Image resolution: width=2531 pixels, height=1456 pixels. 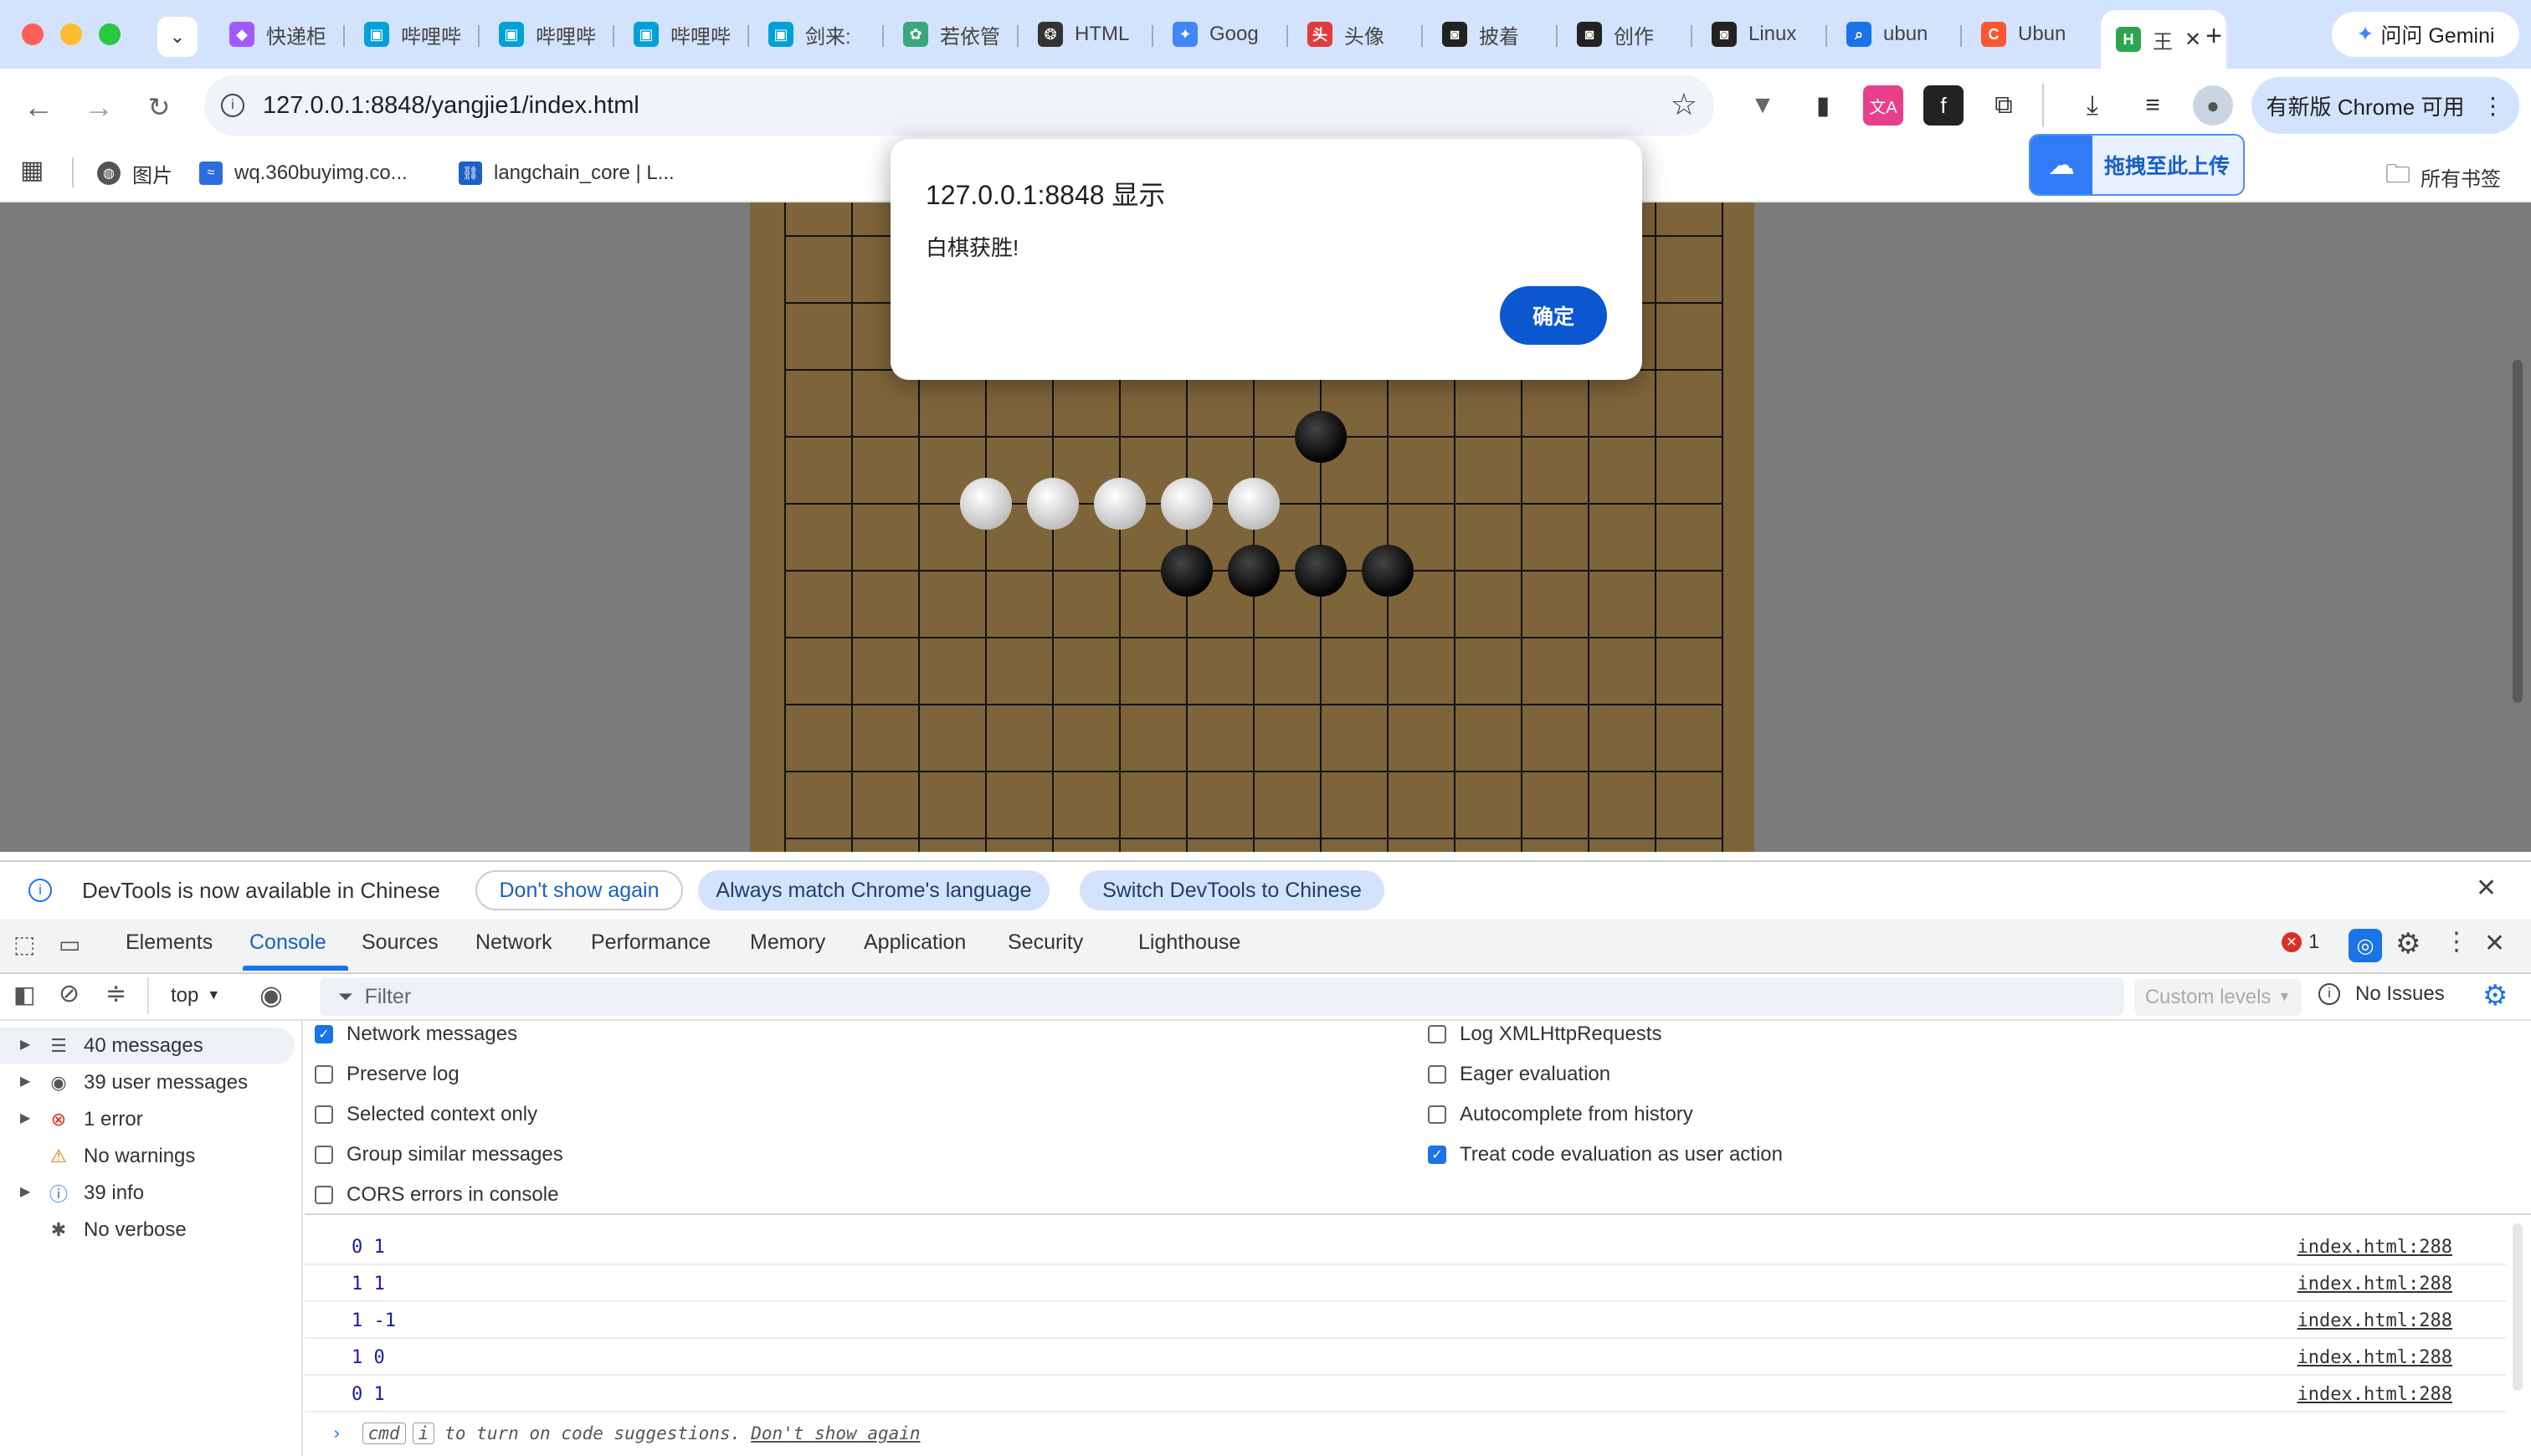 What do you see at coordinates (94, 1193) in the screenshot?
I see `sidebar-item-4: ⓘ 39 info` at bounding box center [94, 1193].